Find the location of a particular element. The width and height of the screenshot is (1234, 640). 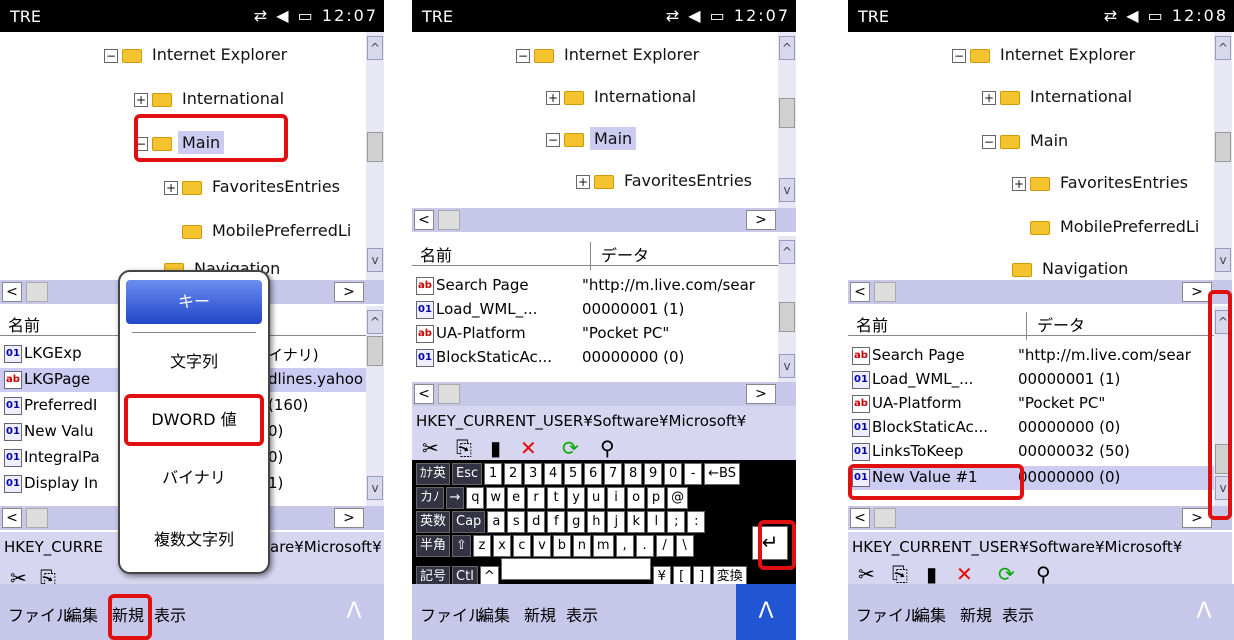

keyboard-key is located at coordinates (575, 569).